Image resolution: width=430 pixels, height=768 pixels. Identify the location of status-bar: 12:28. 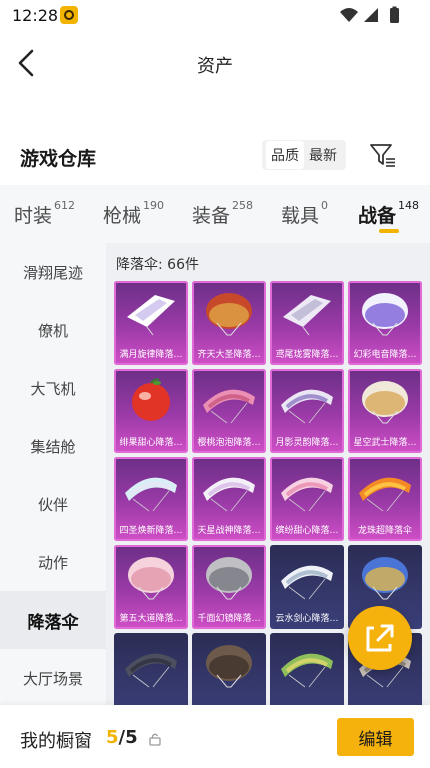
(215, 15).